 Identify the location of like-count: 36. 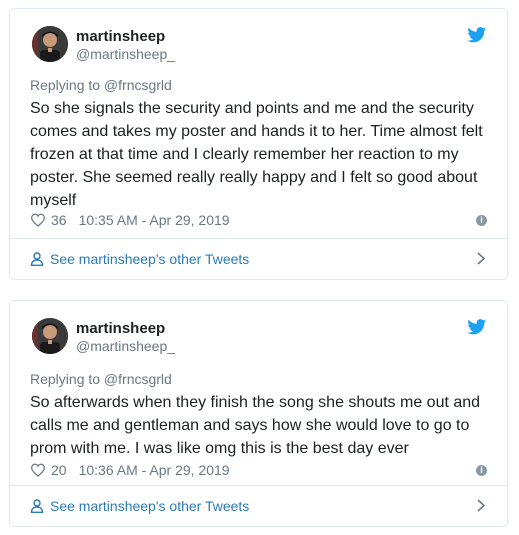
(59, 220).